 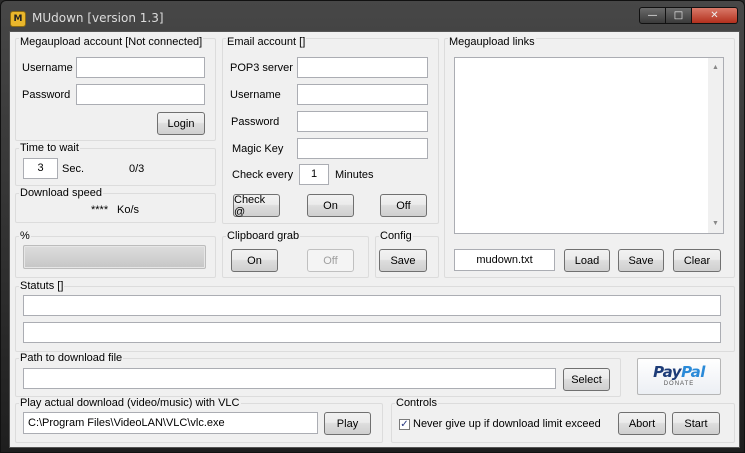 I want to click on username-label: Username, so click(x=47, y=68).